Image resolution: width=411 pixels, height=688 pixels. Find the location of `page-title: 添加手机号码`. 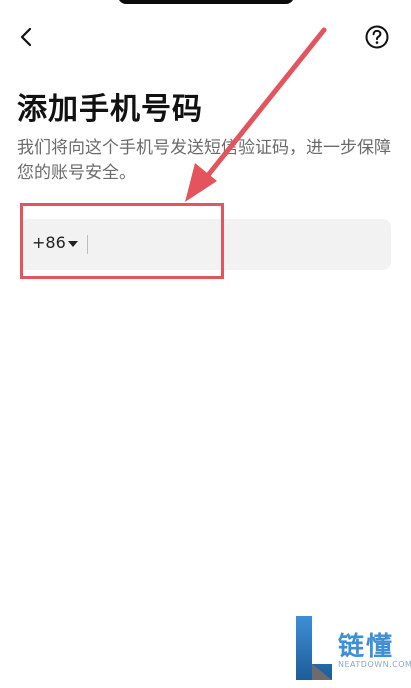

page-title: 添加手机号码 is located at coordinates (110, 109).